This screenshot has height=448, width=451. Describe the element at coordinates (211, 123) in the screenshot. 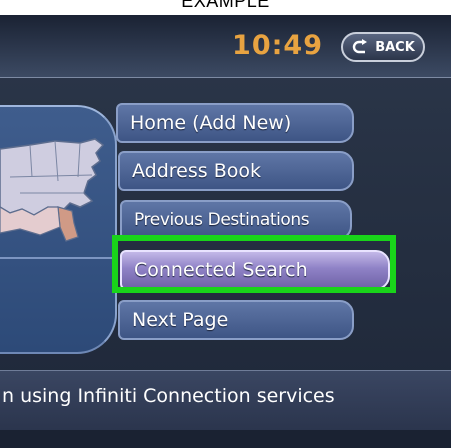

I see `menu-item-label: Home (Add New)` at that location.